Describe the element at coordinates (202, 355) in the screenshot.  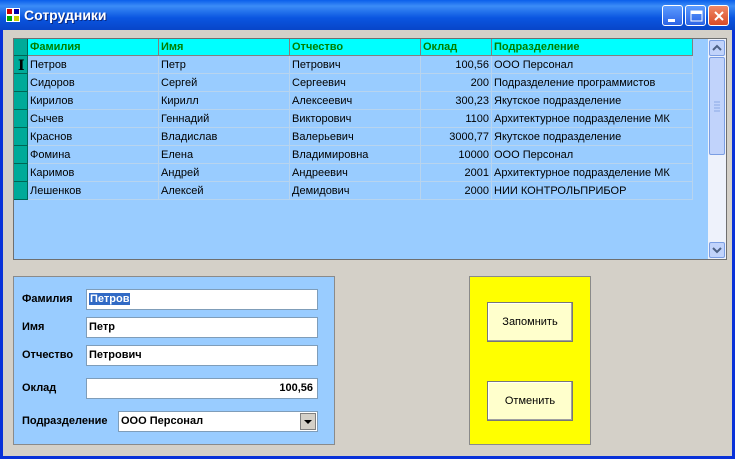
I see `middlename-field: Петрович` at that location.